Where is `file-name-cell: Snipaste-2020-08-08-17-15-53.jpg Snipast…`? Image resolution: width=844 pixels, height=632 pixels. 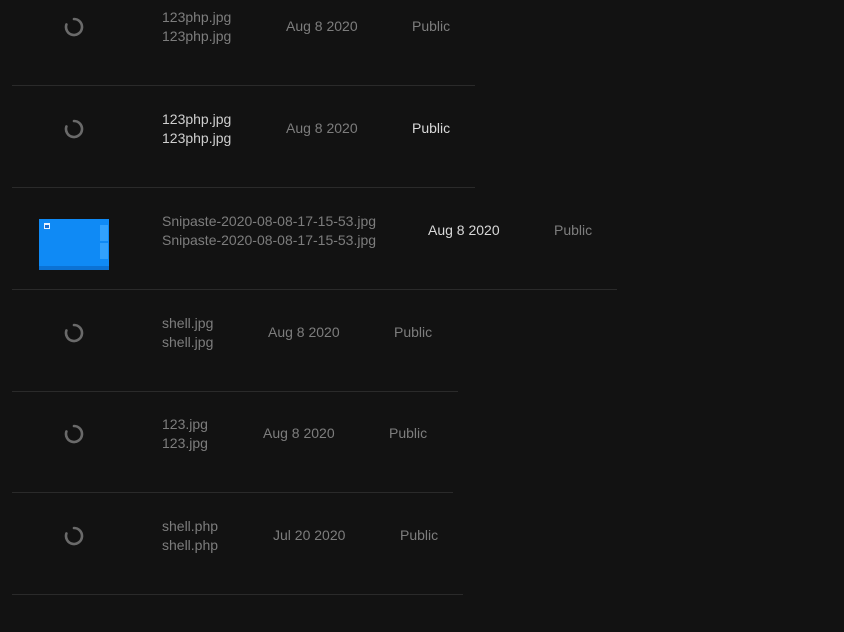
file-name-cell: Snipaste-2020-08-08-17-15-53.jpg Snipast… is located at coordinates (269, 231).